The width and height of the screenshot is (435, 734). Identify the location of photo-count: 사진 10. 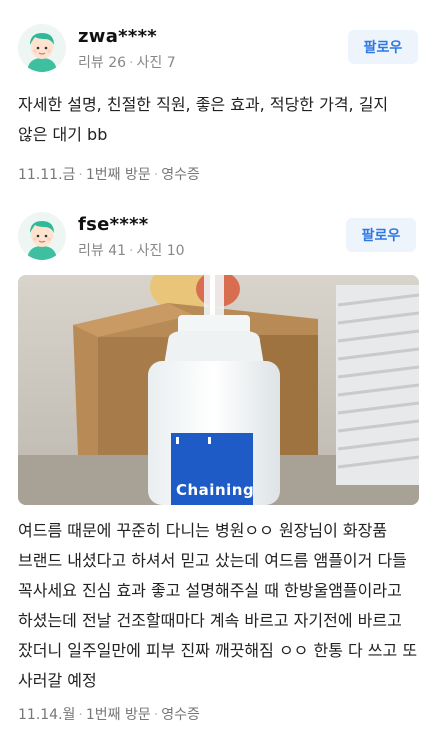
(160, 251).